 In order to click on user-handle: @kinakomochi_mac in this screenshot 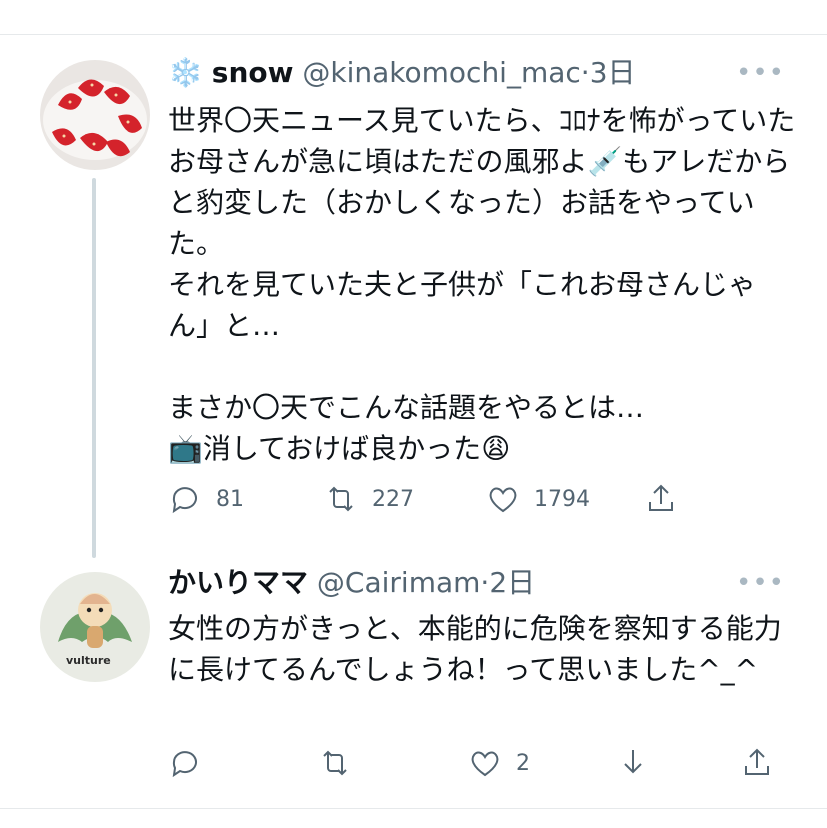, I will do `click(441, 72)`.